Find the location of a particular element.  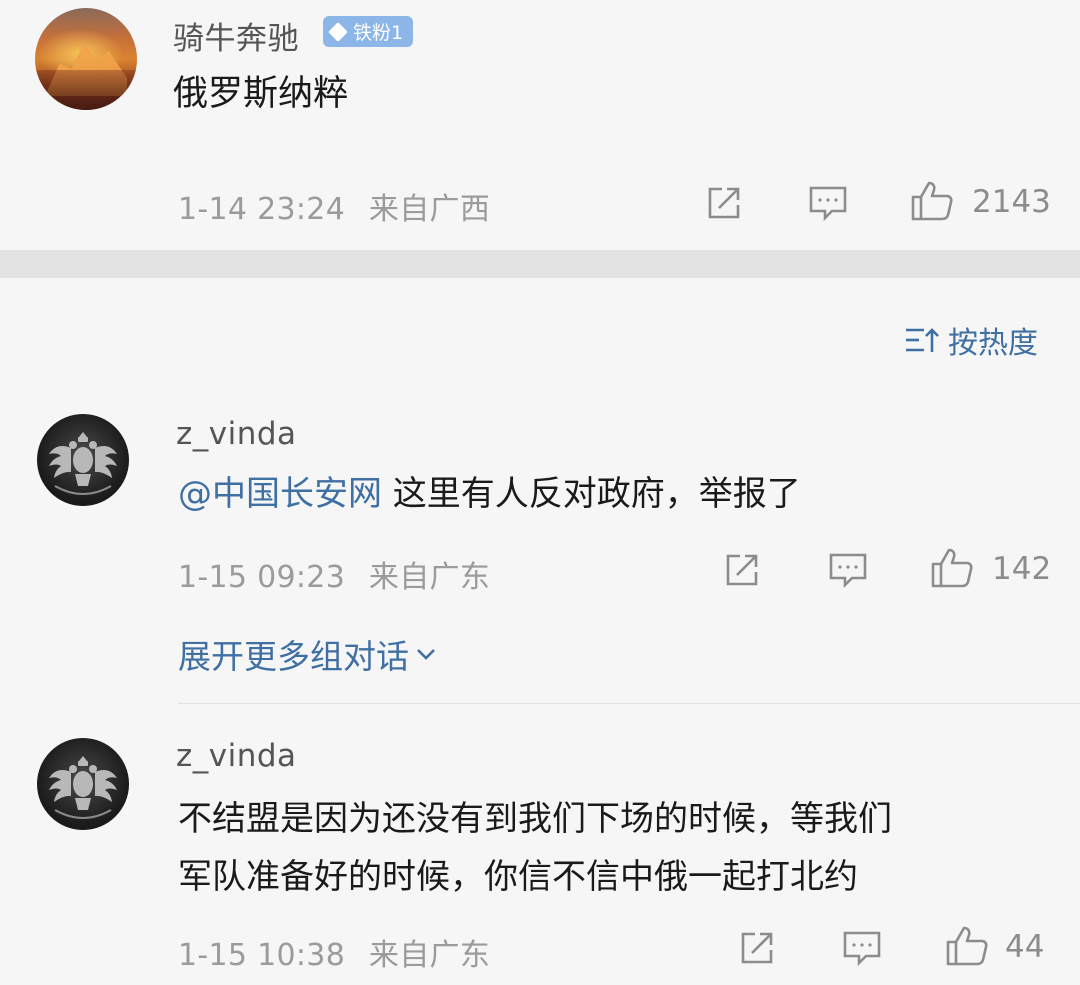

post-location: 来自广西 is located at coordinates (429, 209).